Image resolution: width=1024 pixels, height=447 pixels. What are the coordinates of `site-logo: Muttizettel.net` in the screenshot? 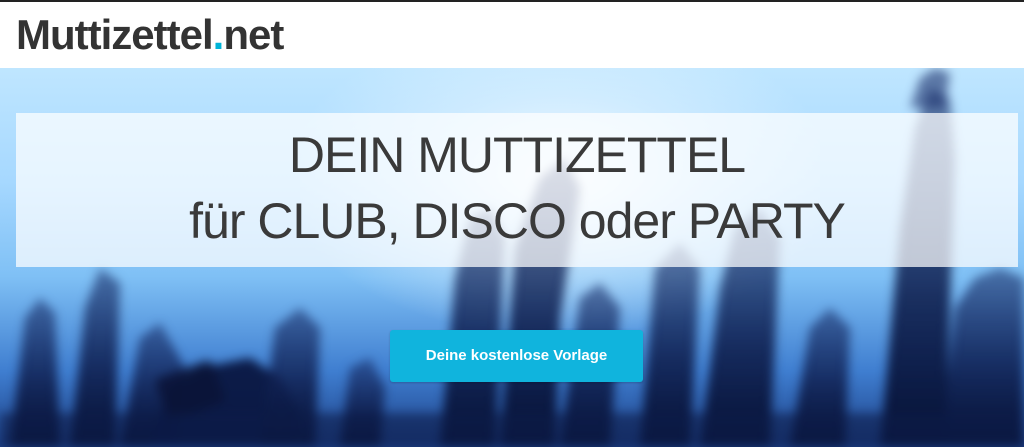 It's located at (150, 35).